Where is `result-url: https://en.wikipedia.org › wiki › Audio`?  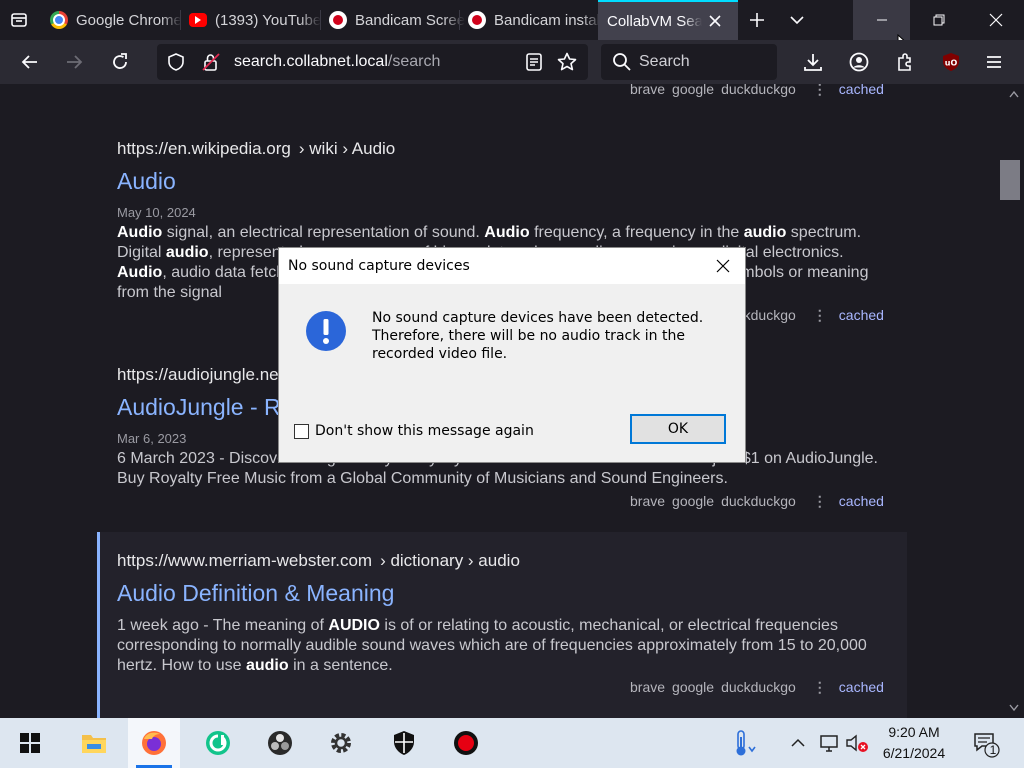 result-url: https://en.wikipedia.org › wiki › Audio is located at coordinates (507, 149).